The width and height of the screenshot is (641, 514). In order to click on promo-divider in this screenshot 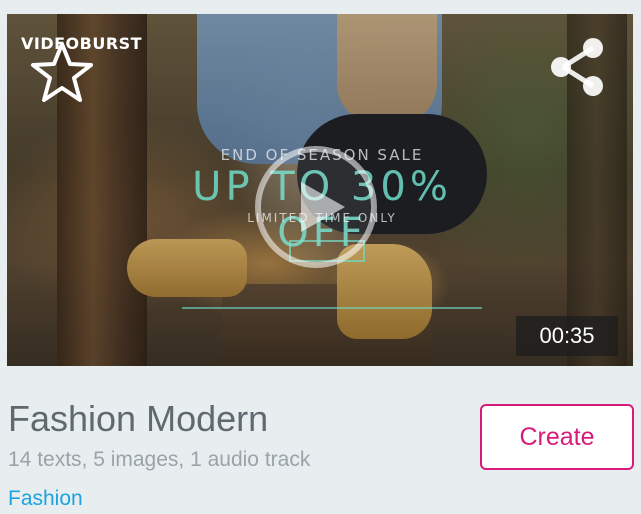, I will do `click(332, 308)`.